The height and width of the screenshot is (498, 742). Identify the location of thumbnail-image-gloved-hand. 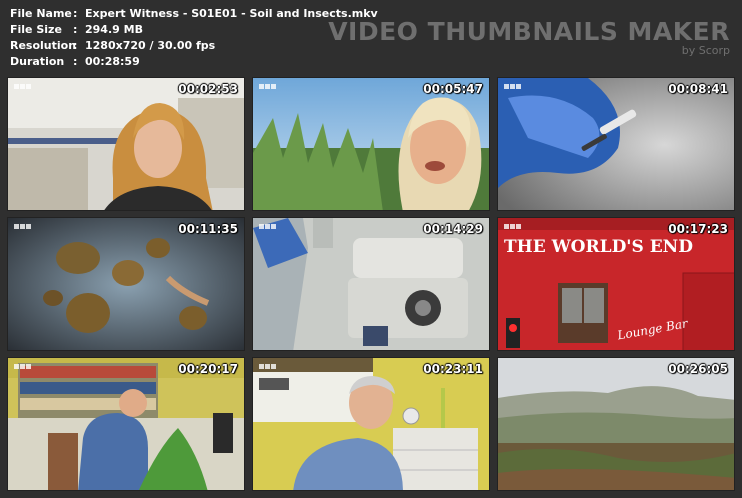
(616, 144).